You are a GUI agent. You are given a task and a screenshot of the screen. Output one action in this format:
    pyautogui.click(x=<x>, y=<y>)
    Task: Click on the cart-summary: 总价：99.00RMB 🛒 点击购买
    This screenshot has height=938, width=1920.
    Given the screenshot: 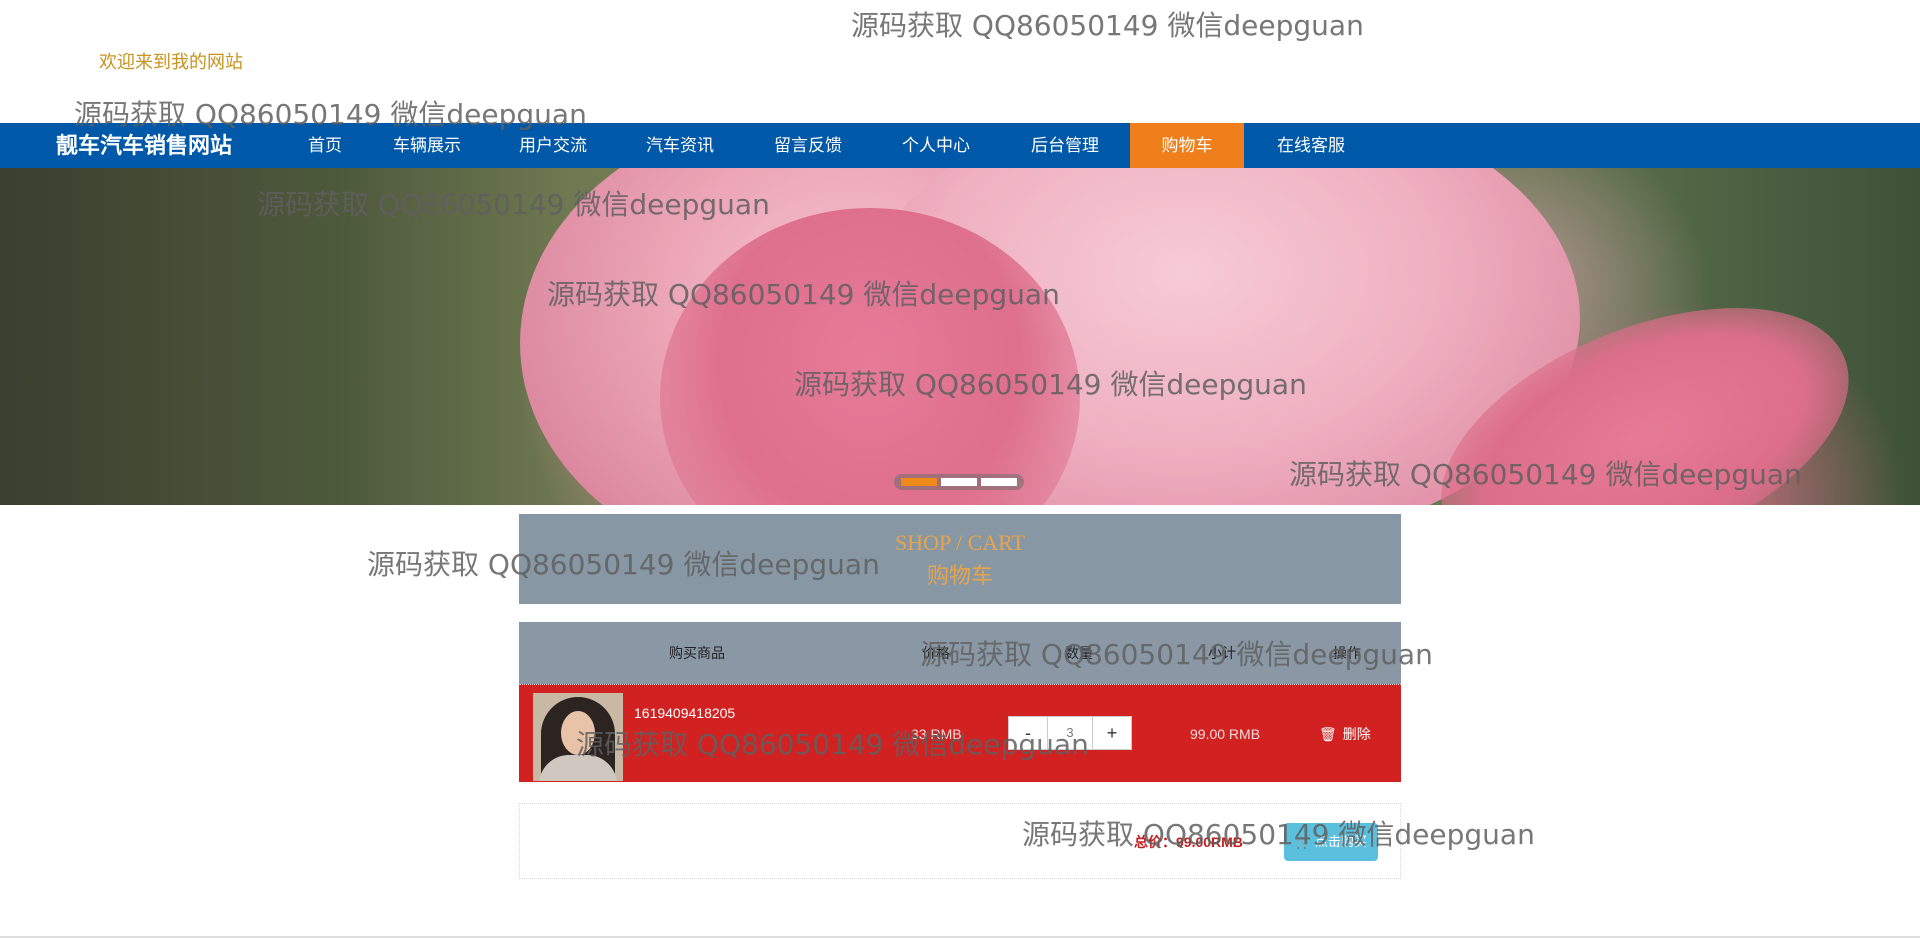 What is the action you would take?
    pyautogui.click(x=960, y=841)
    